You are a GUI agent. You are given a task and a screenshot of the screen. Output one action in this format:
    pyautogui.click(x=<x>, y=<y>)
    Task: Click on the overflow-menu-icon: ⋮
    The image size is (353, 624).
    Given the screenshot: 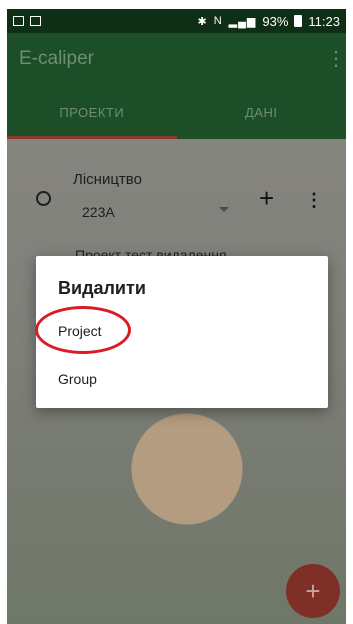 What is the action you would take?
    pyautogui.click(x=336, y=59)
    